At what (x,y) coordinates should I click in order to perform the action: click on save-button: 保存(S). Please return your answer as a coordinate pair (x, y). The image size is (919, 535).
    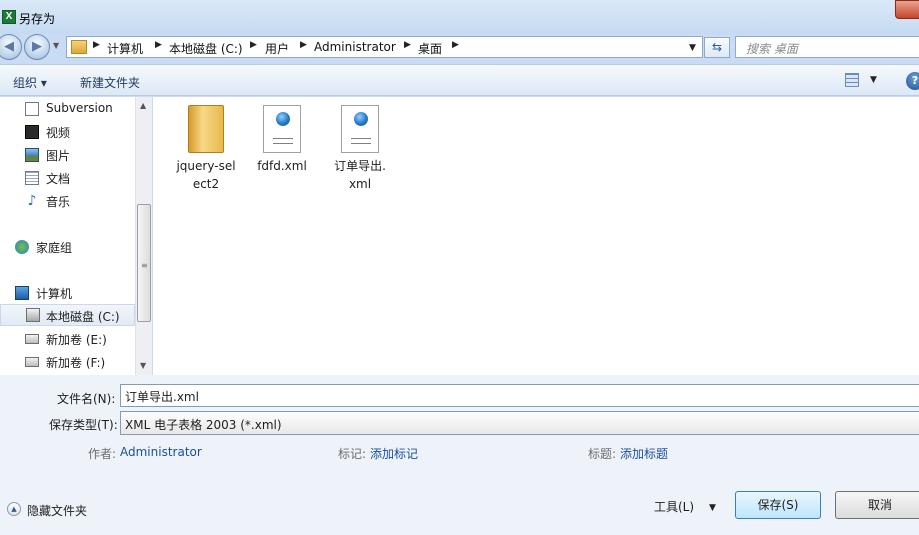
    Looking at the image, I should click on (778, 505).